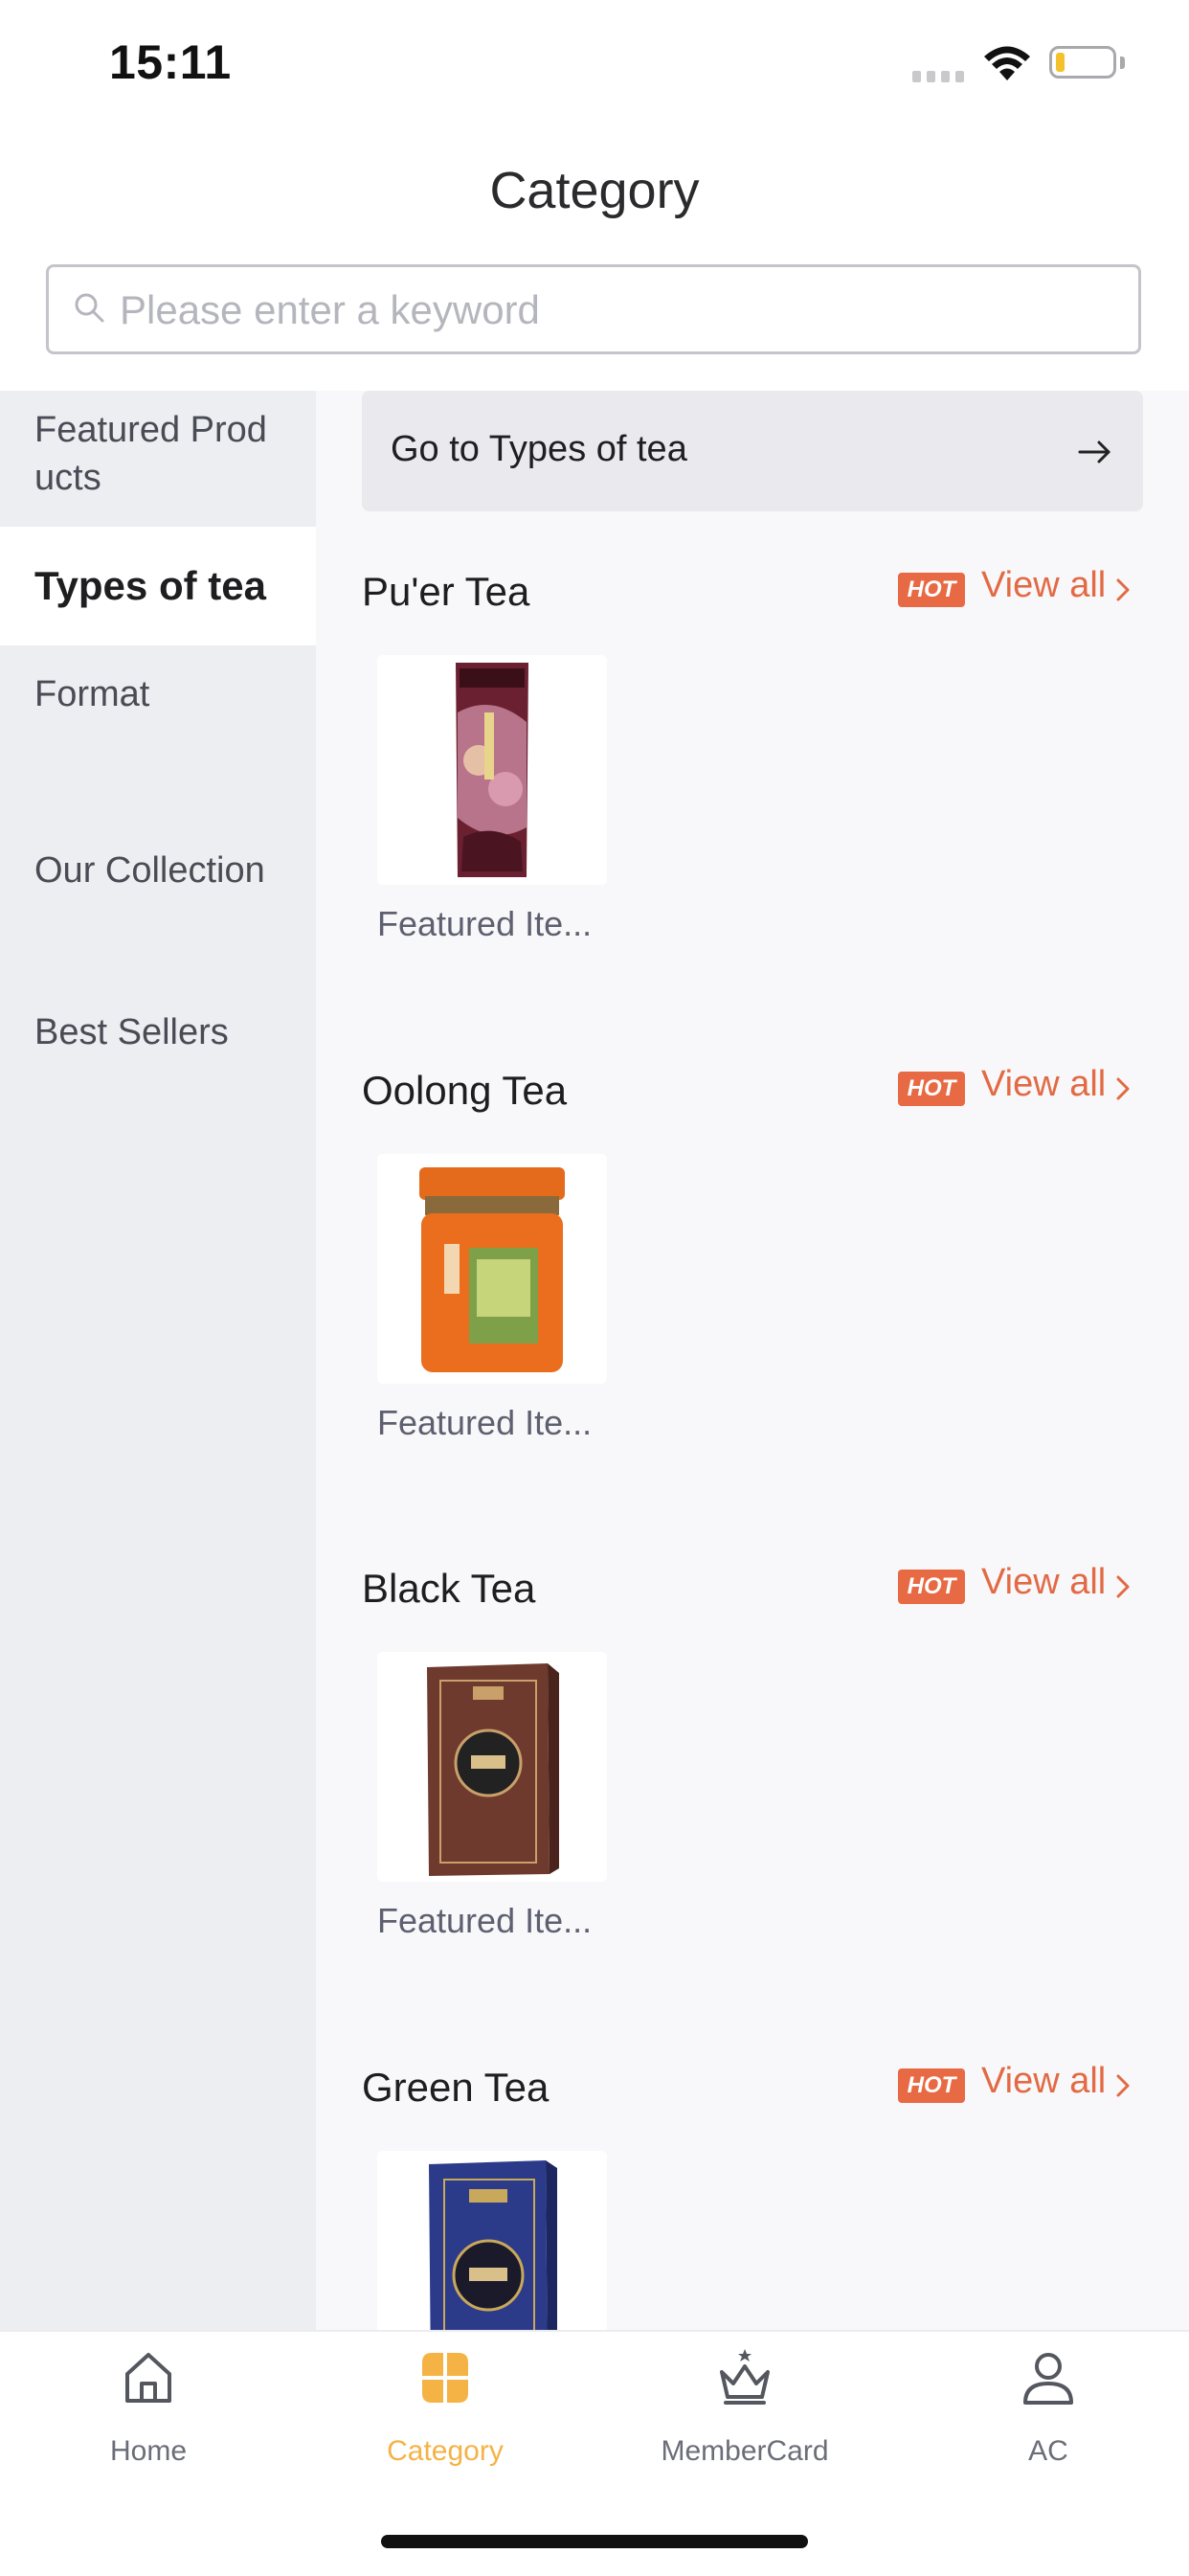 The width and height of the screenshot is (1189, 2576). What do you see at coordinates (148, 2407) in the screenshot?
I see `tab-home: Home` at bounding box center [148, 2407].